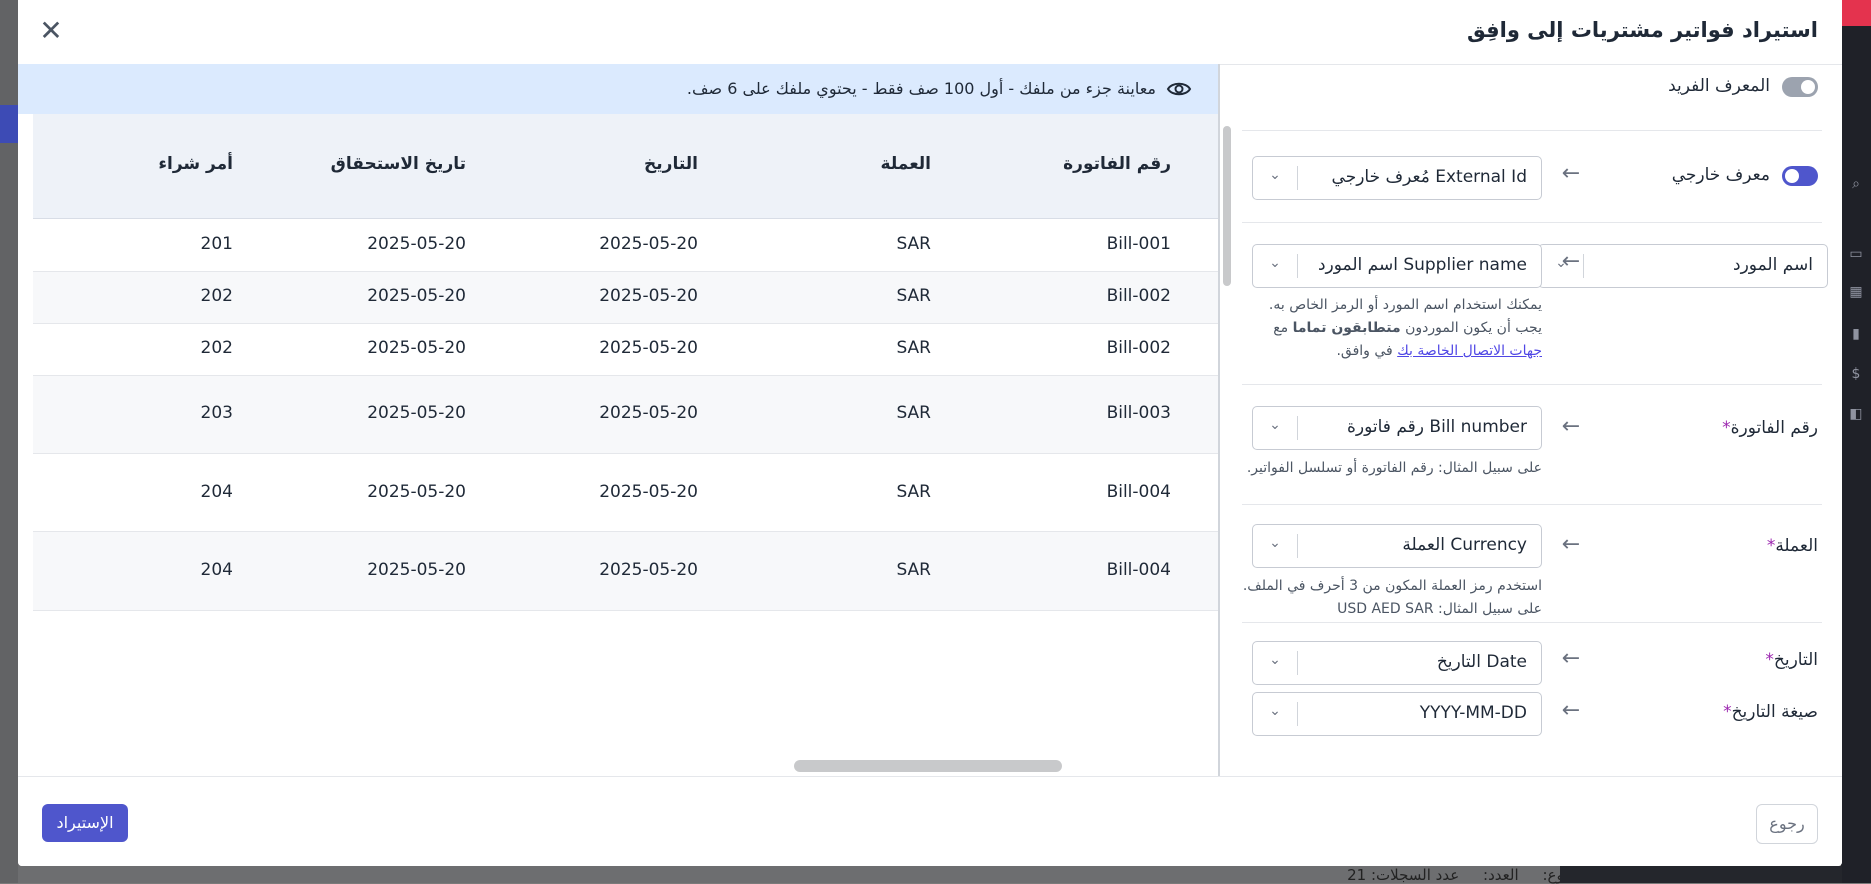  Describe the element at coordinates (85, 823) in the screenshot. I see `import-button: الإستيراد` at that location.